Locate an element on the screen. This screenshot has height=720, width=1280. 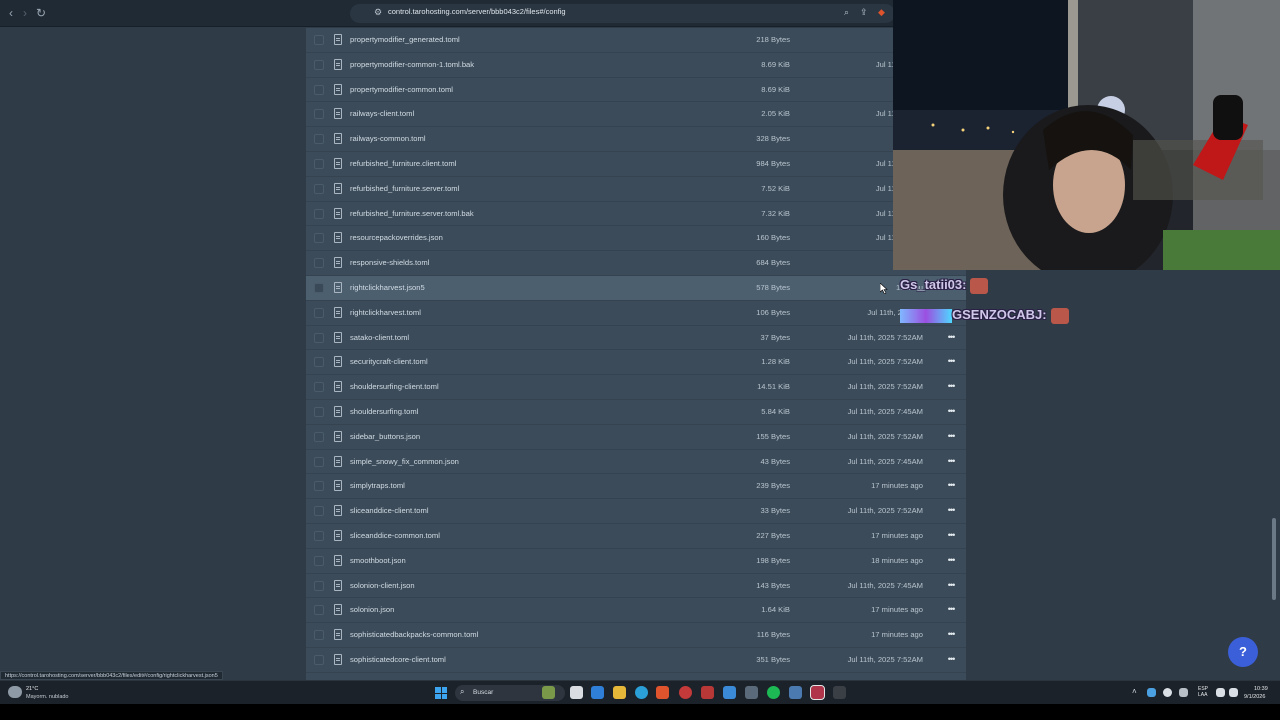
brave-icon is located at coordinates (662, 692).